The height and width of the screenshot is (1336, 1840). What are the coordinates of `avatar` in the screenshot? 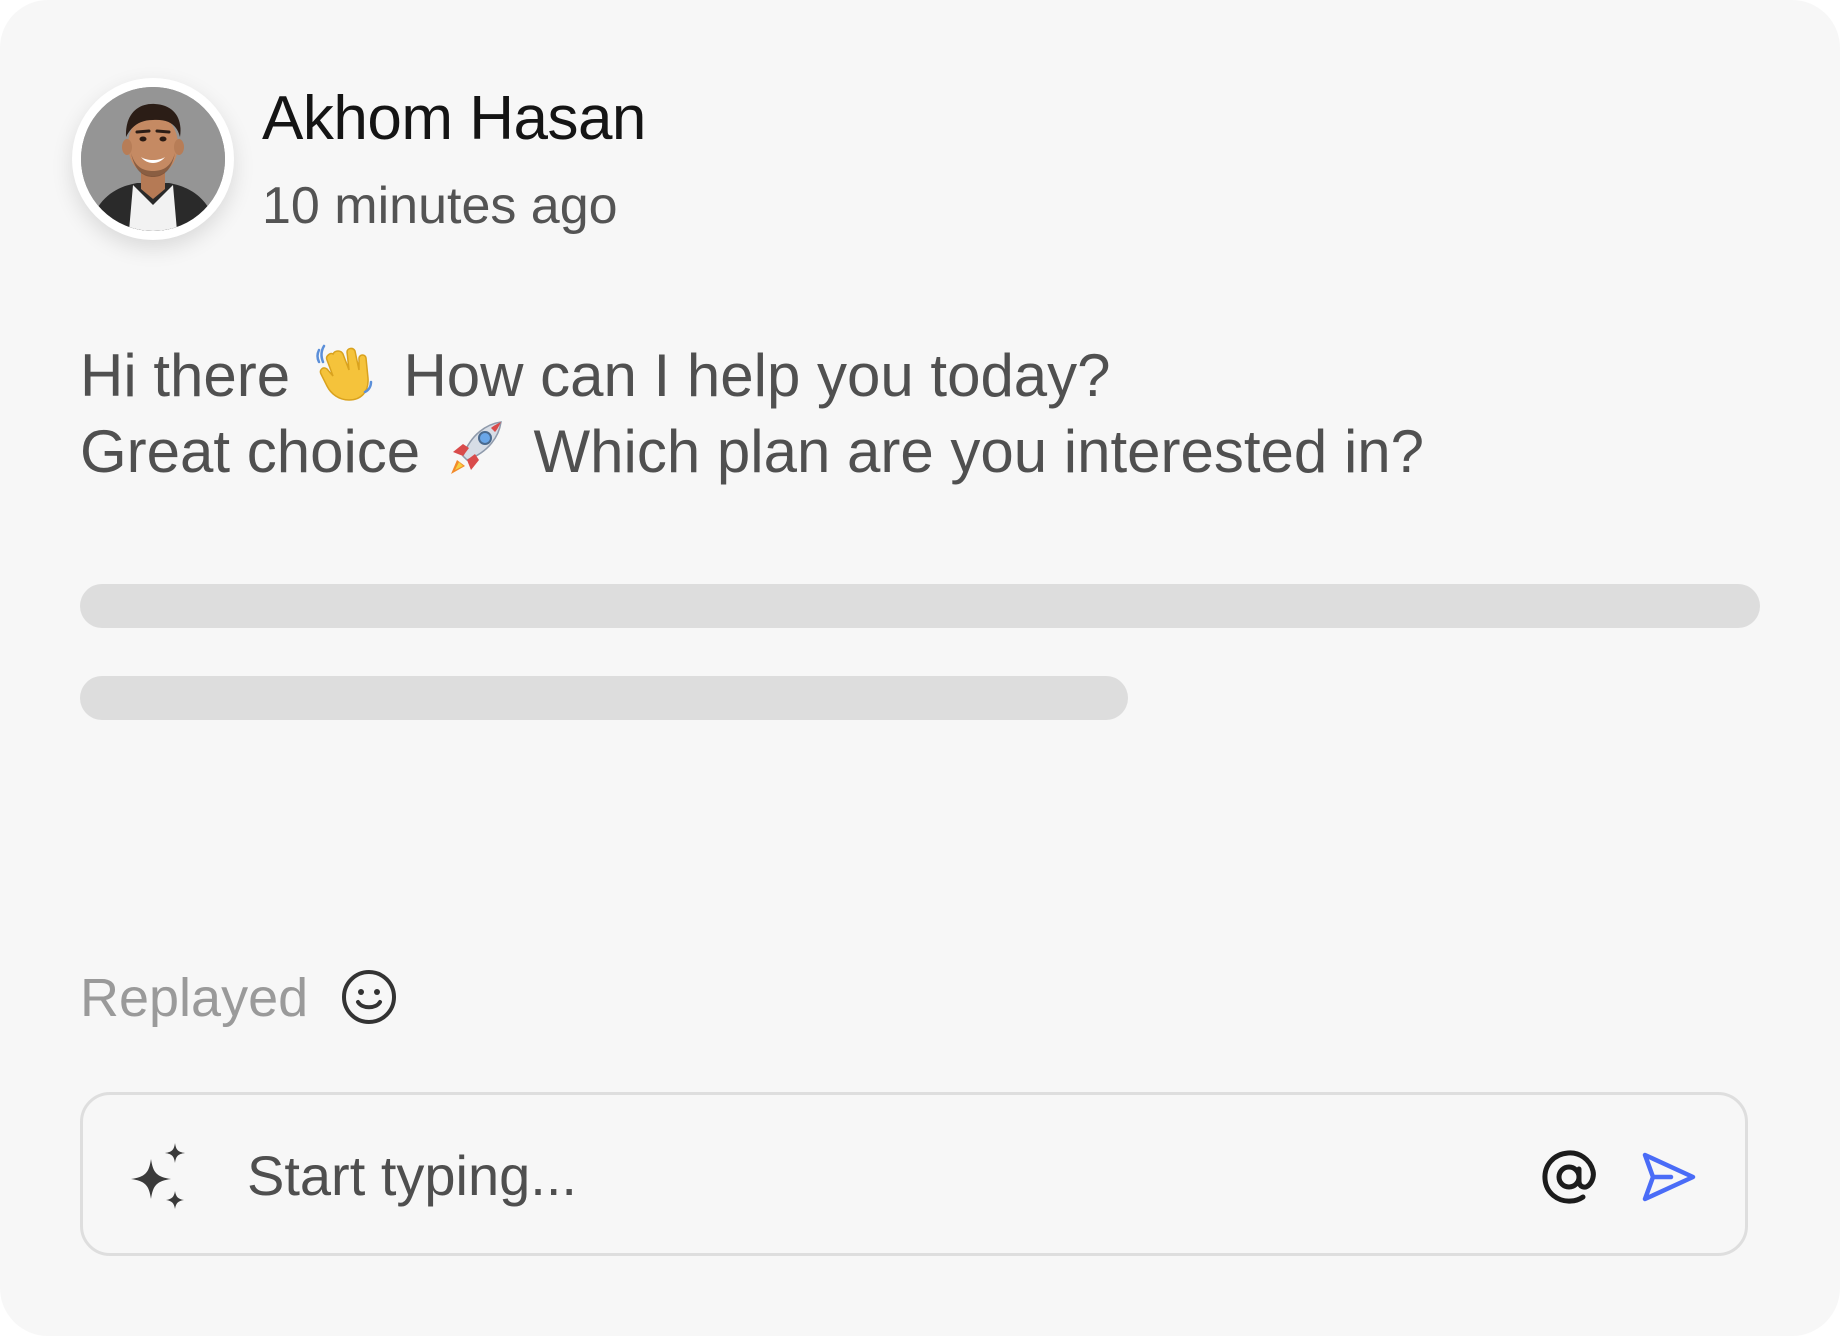 It's located at (153, 159).